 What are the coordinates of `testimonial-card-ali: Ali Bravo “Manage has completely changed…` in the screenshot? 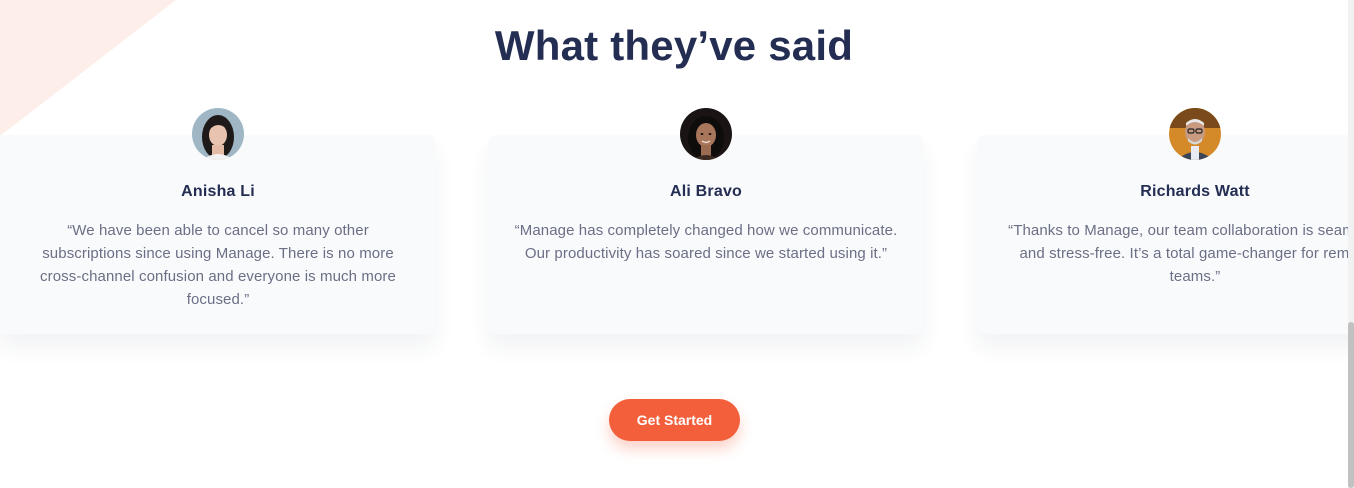 It's located at (706, 221).